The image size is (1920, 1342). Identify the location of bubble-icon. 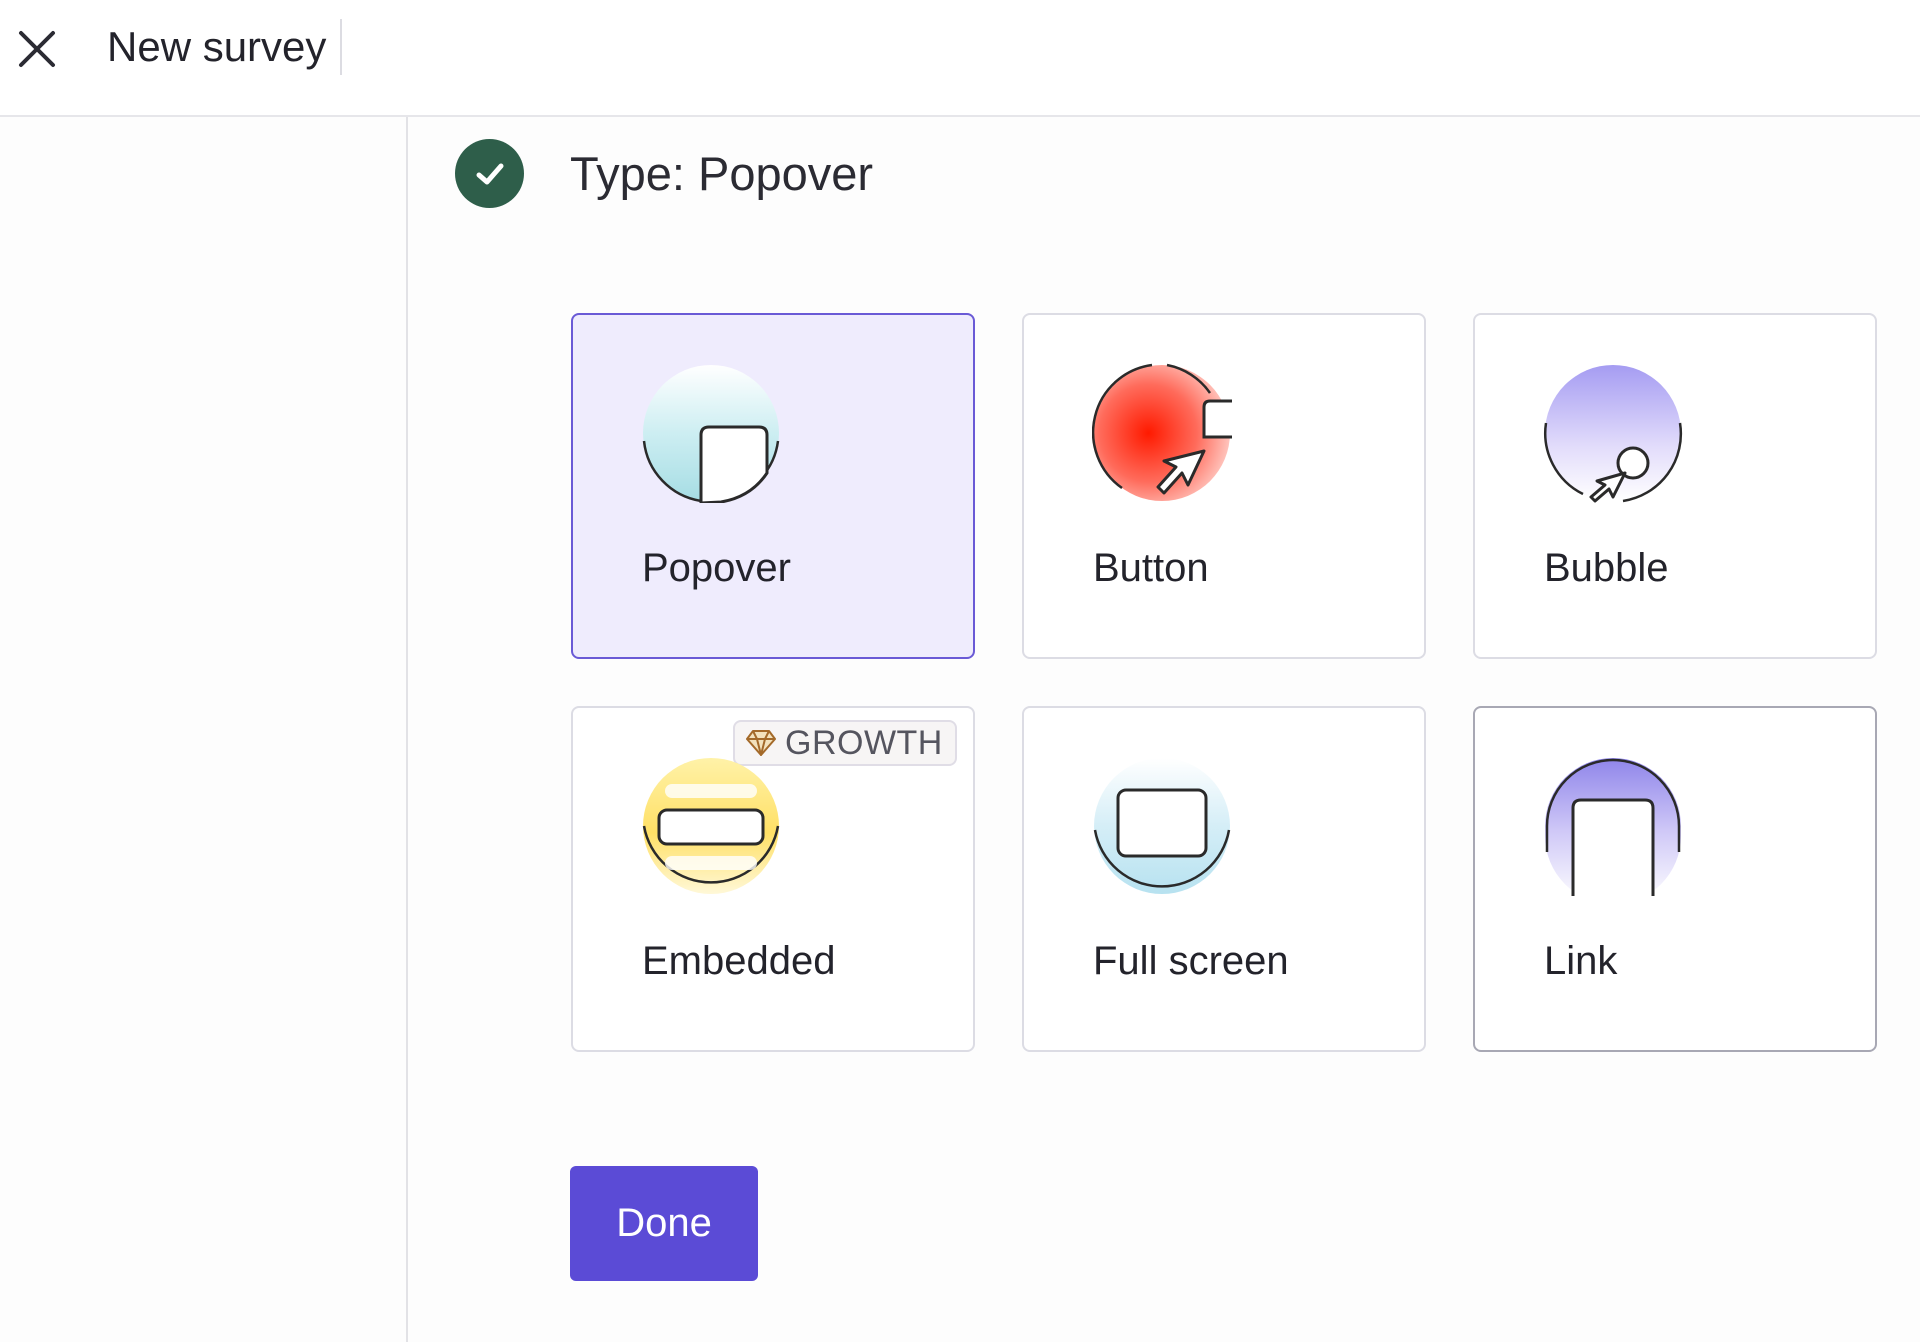
(1613, 434).